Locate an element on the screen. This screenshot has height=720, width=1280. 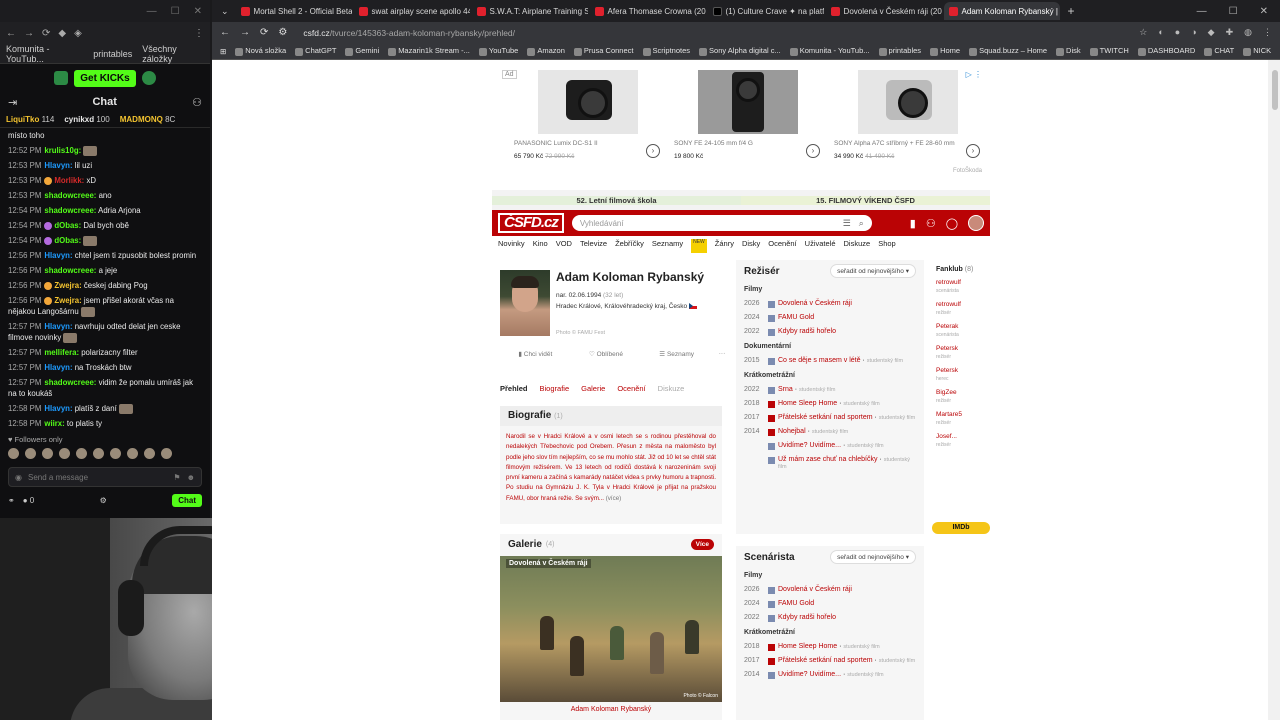
extension-icon: ◑ is located at coordinates (1193, 32).